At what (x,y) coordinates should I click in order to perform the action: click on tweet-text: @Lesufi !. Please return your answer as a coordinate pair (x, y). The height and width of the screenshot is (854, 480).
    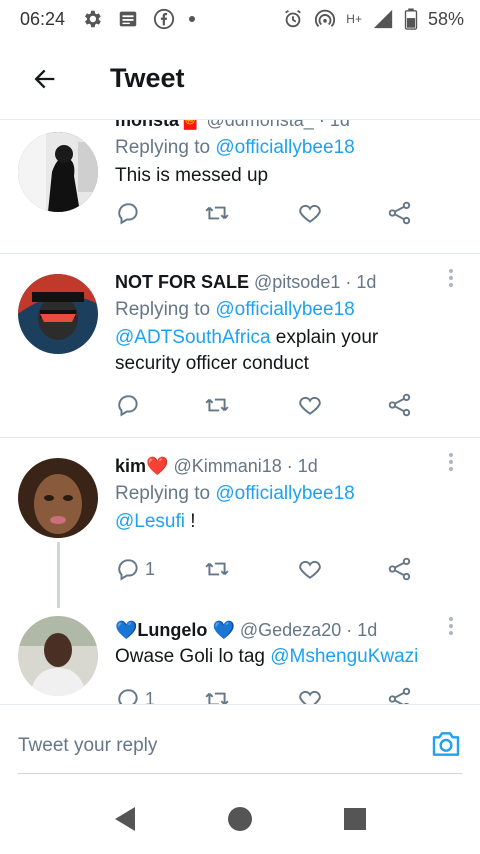
    Looking at the image, I should click on (277, 522).